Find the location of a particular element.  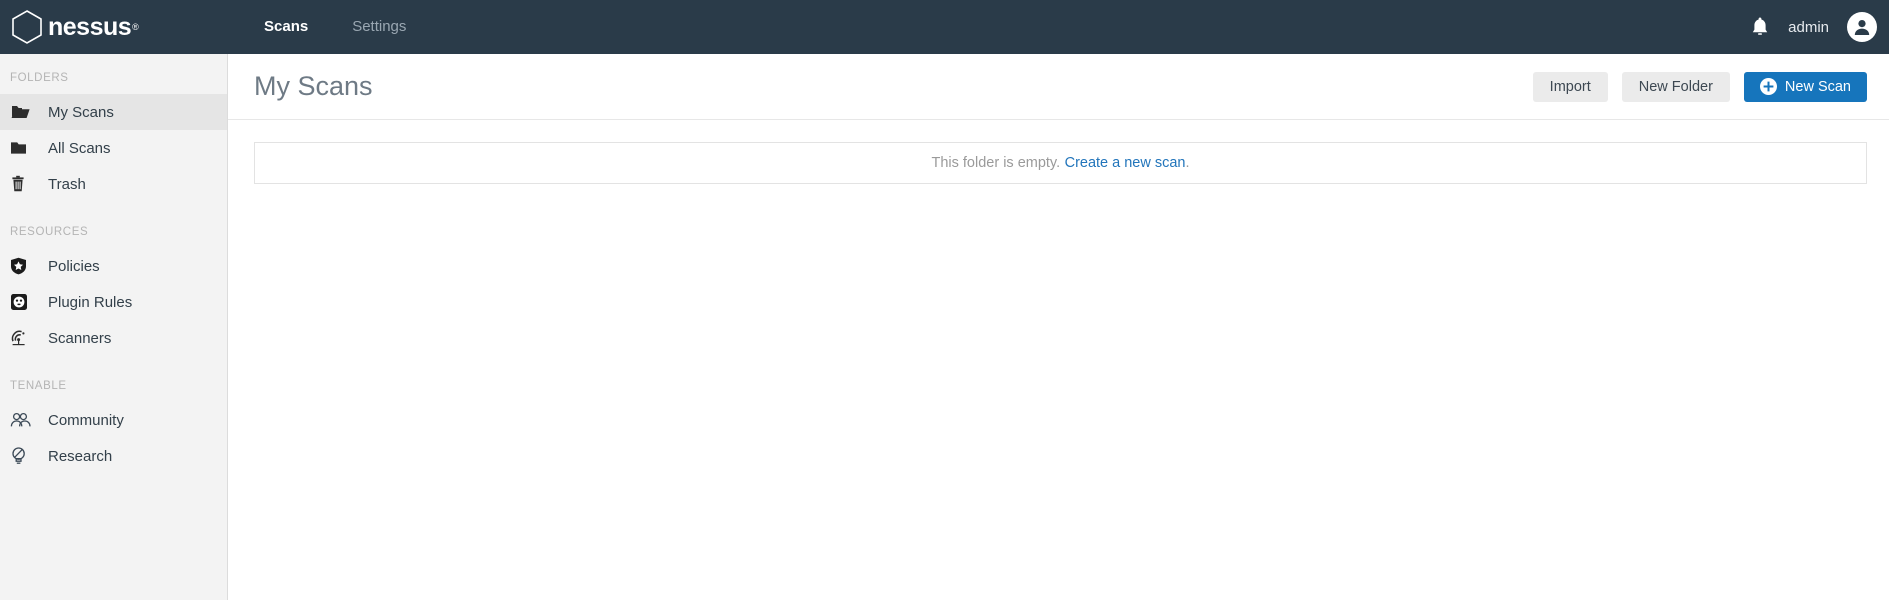

sidebar-item-scanners: Scanners is located at coordinates (113, 338).